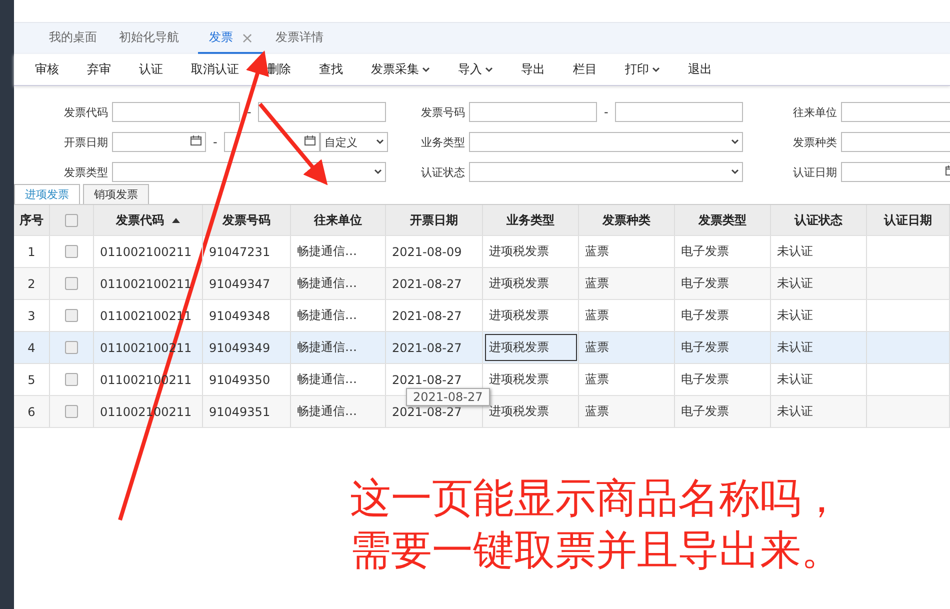 The image size is (950, 609). I want to click on column-header: 认证状态, so click(819, 220).